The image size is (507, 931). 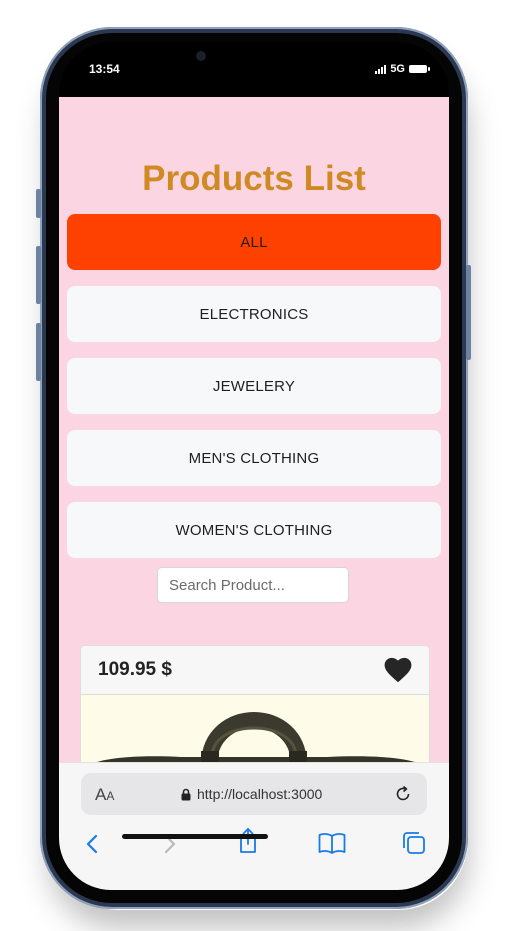 What do you see at coordinates (254, 386) in the screenshot?
I see `category-button-jewelery: JEWELERY` at bounding box center [254, 386].